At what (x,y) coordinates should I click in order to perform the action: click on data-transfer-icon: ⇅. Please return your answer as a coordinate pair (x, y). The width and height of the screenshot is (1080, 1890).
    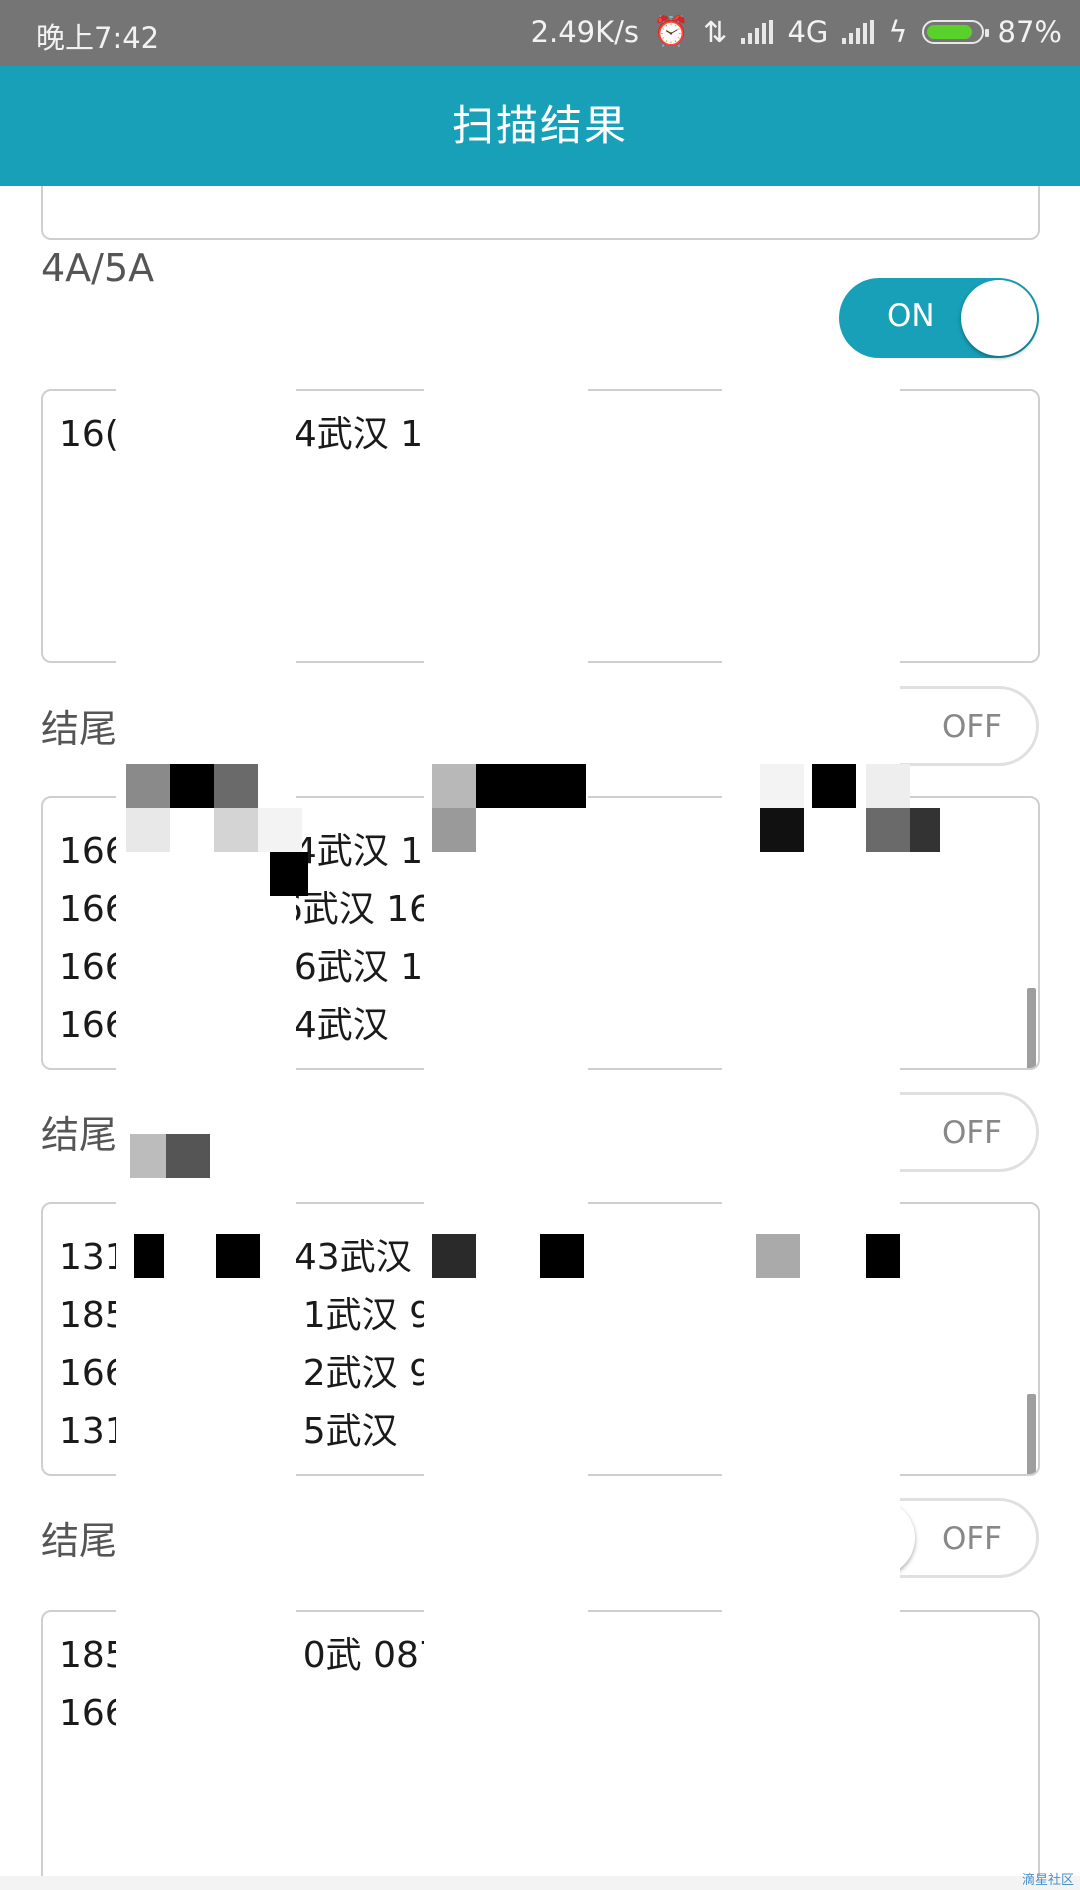
    Looking at the image, I should click on (715, 31).